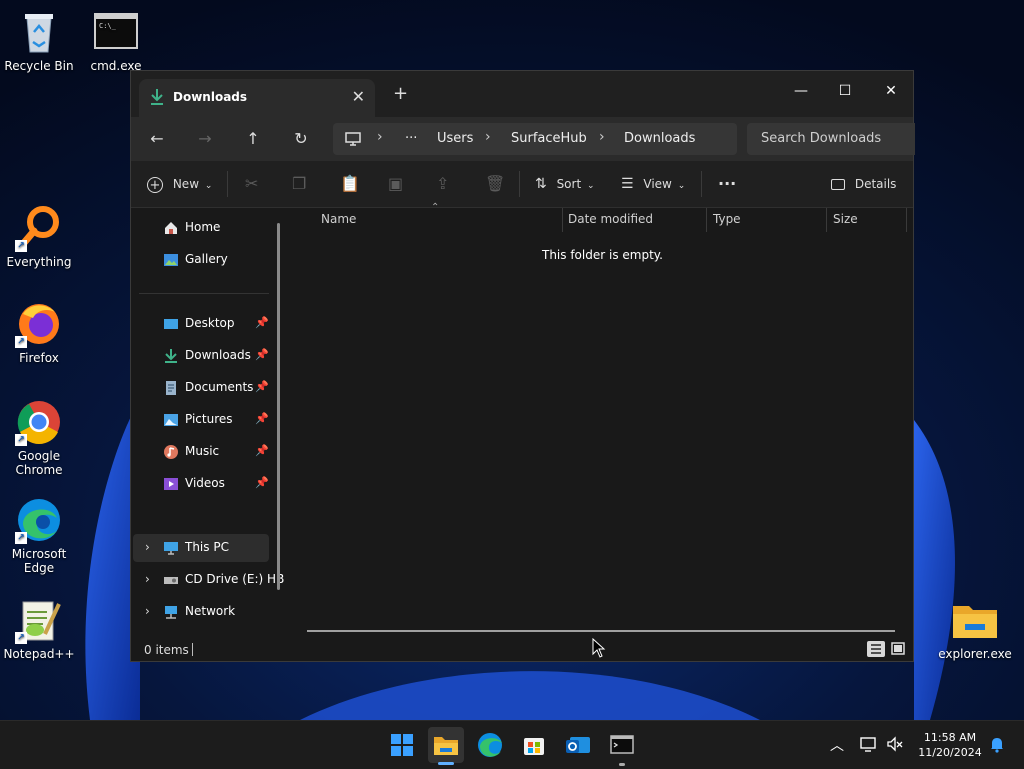 This screenshot has width=1024, height=769. I want to click on desktop-icon-explorer: explorer.exe, so click(975, 628).